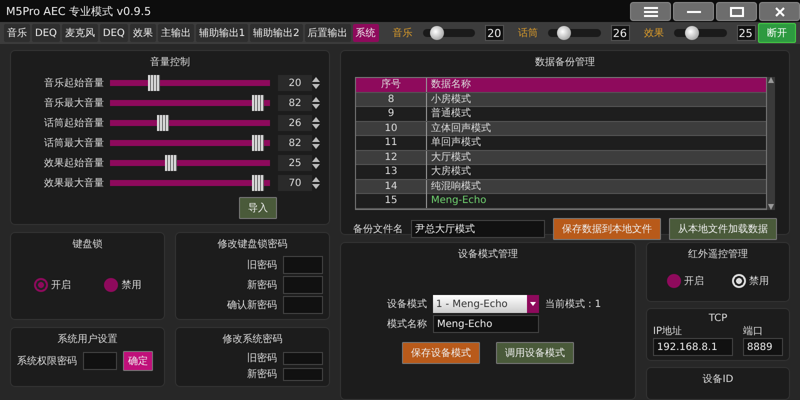 This screenshot has height=400, width=800. I want to click on table-cell-text: 12, so click(391, 157).